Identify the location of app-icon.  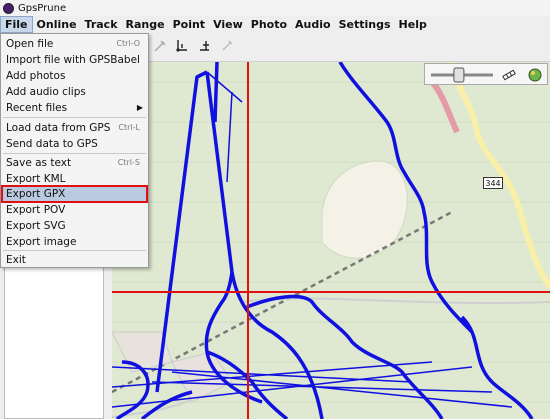
(8, 8).